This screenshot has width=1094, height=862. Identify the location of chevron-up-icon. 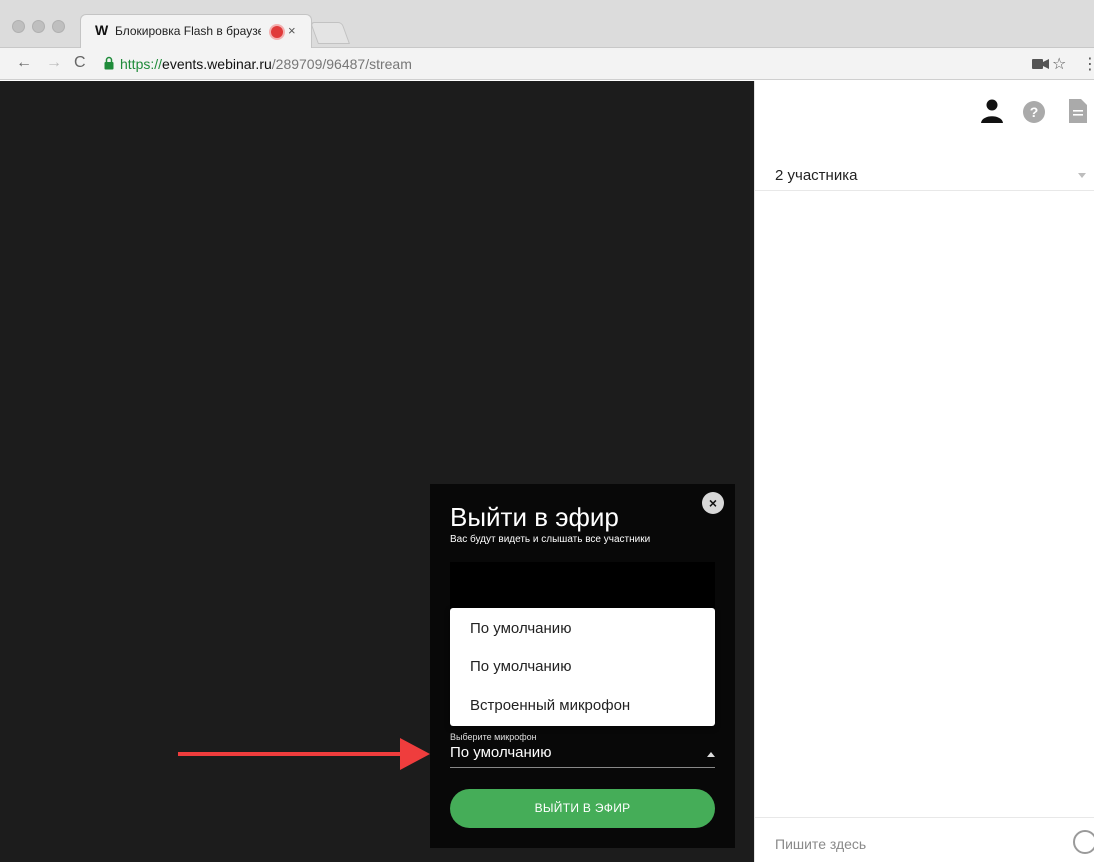
(711, 754).